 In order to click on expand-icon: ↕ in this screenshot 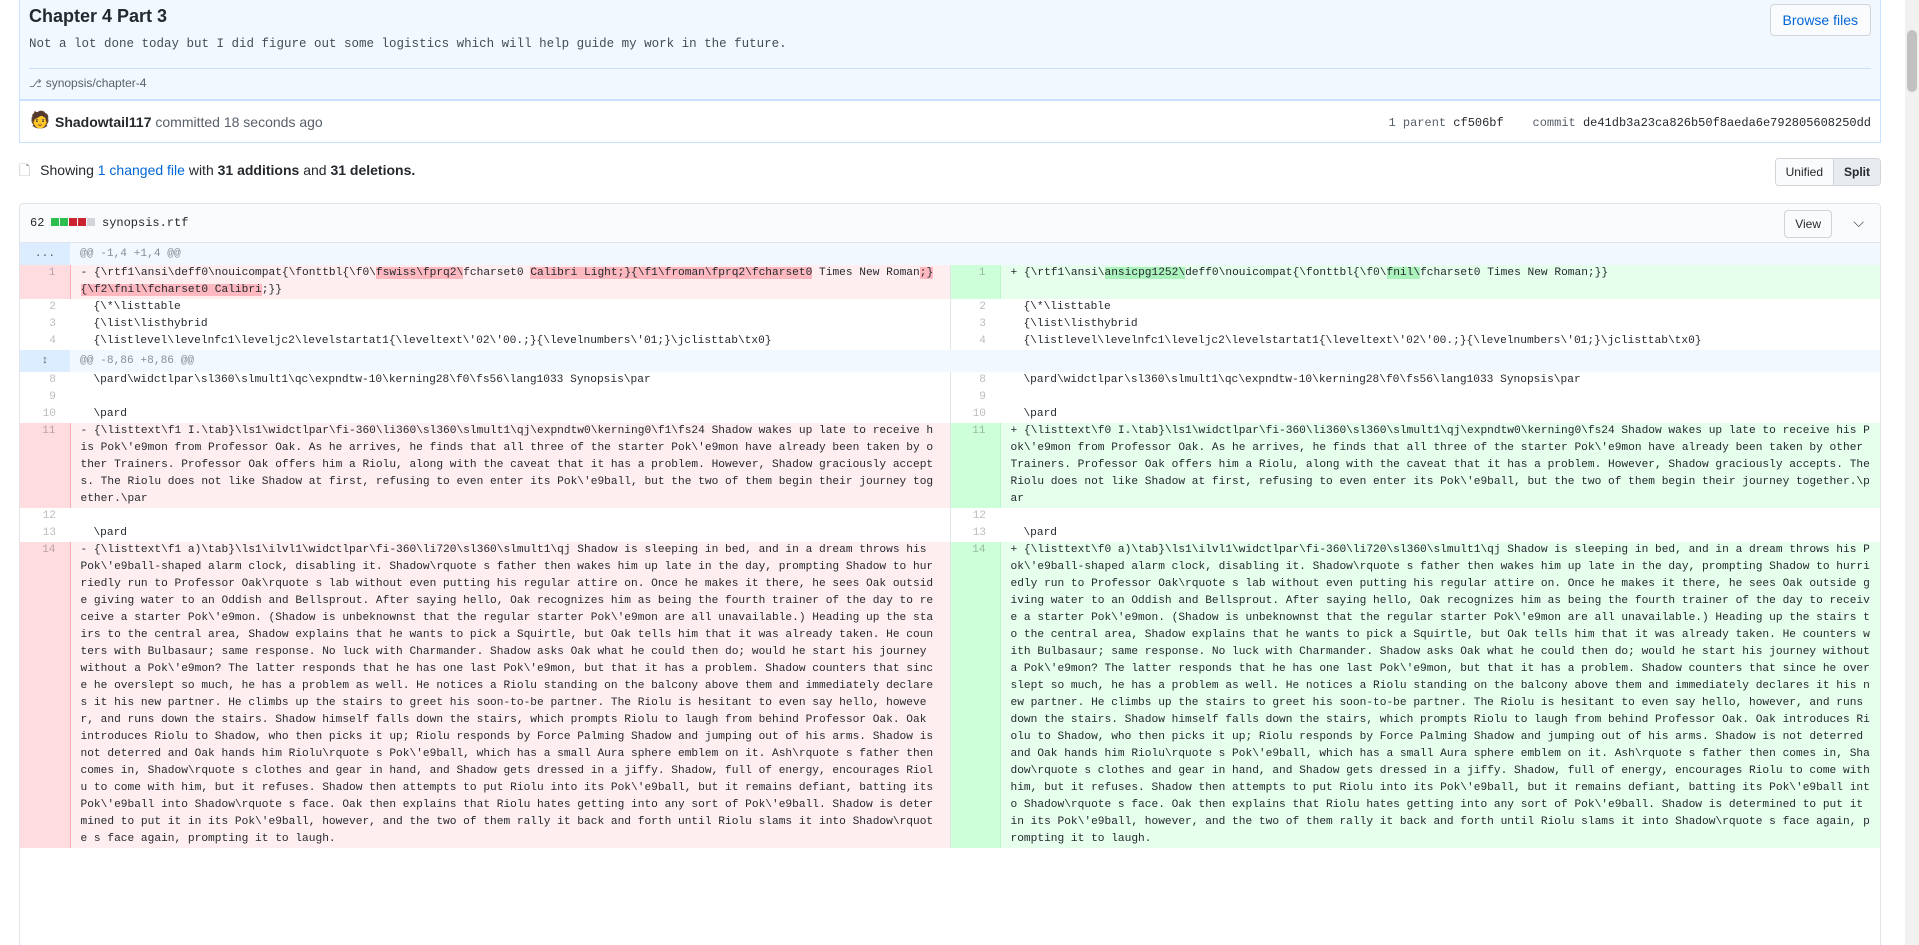, I will do `click(45, 361)`.